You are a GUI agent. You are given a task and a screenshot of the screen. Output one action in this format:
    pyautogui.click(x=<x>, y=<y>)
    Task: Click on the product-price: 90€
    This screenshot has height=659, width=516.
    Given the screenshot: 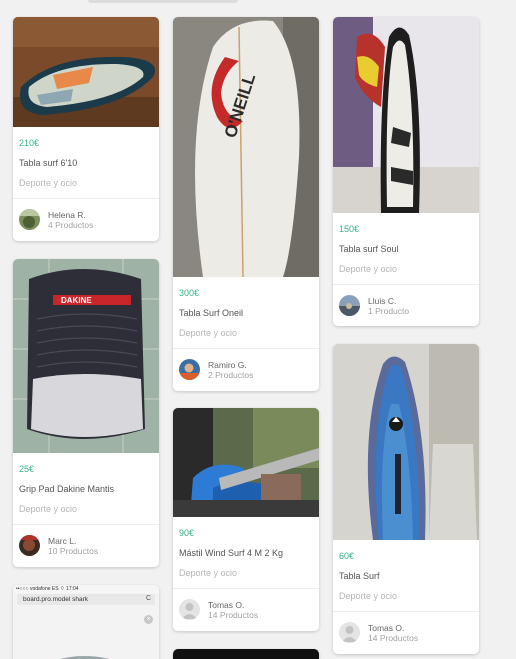 What is the action you would take?
    pyautogui.click(x=187, y=533)
    